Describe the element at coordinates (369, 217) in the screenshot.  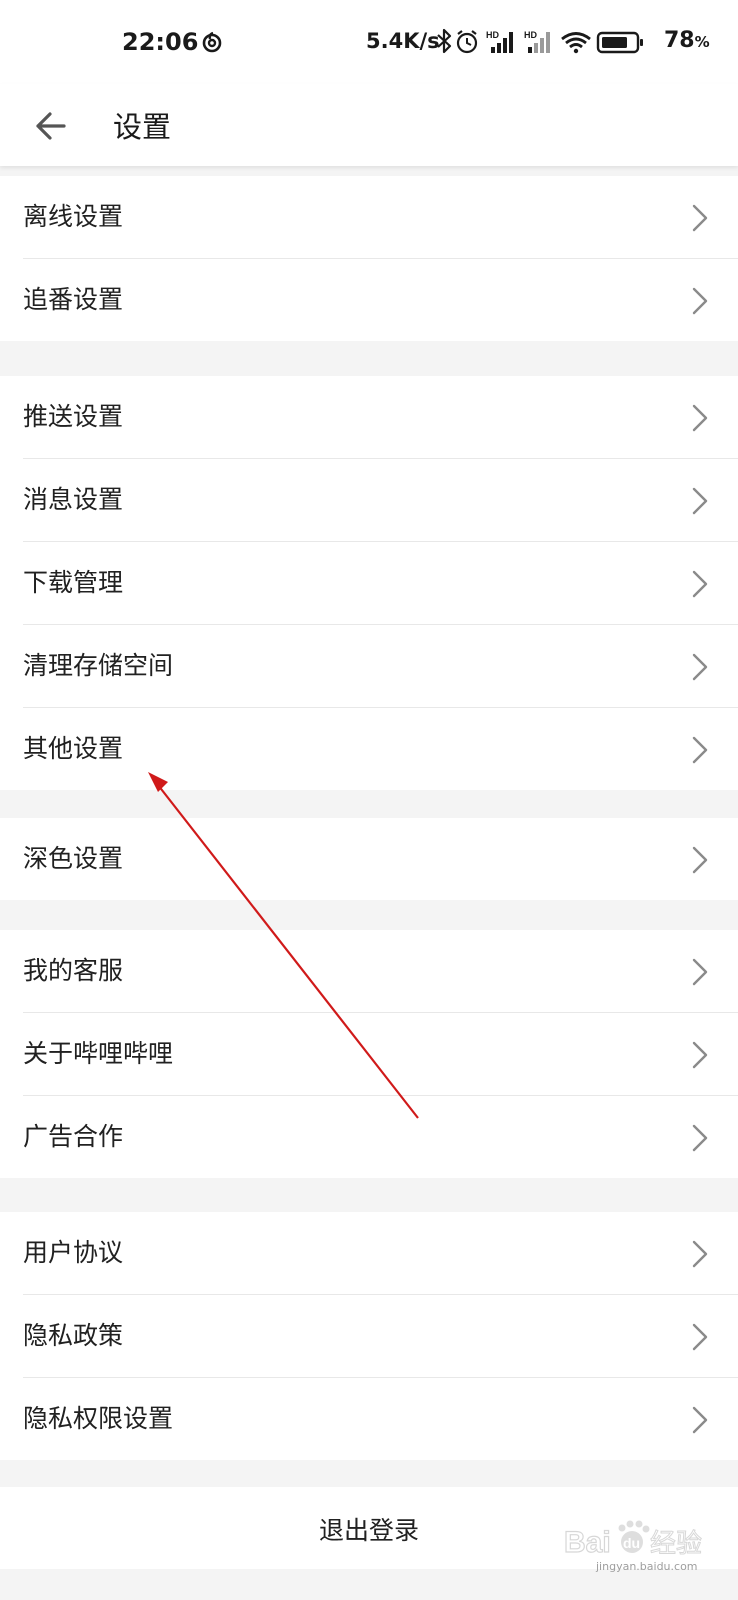
I see `settings-row: 离线设置` at that location.